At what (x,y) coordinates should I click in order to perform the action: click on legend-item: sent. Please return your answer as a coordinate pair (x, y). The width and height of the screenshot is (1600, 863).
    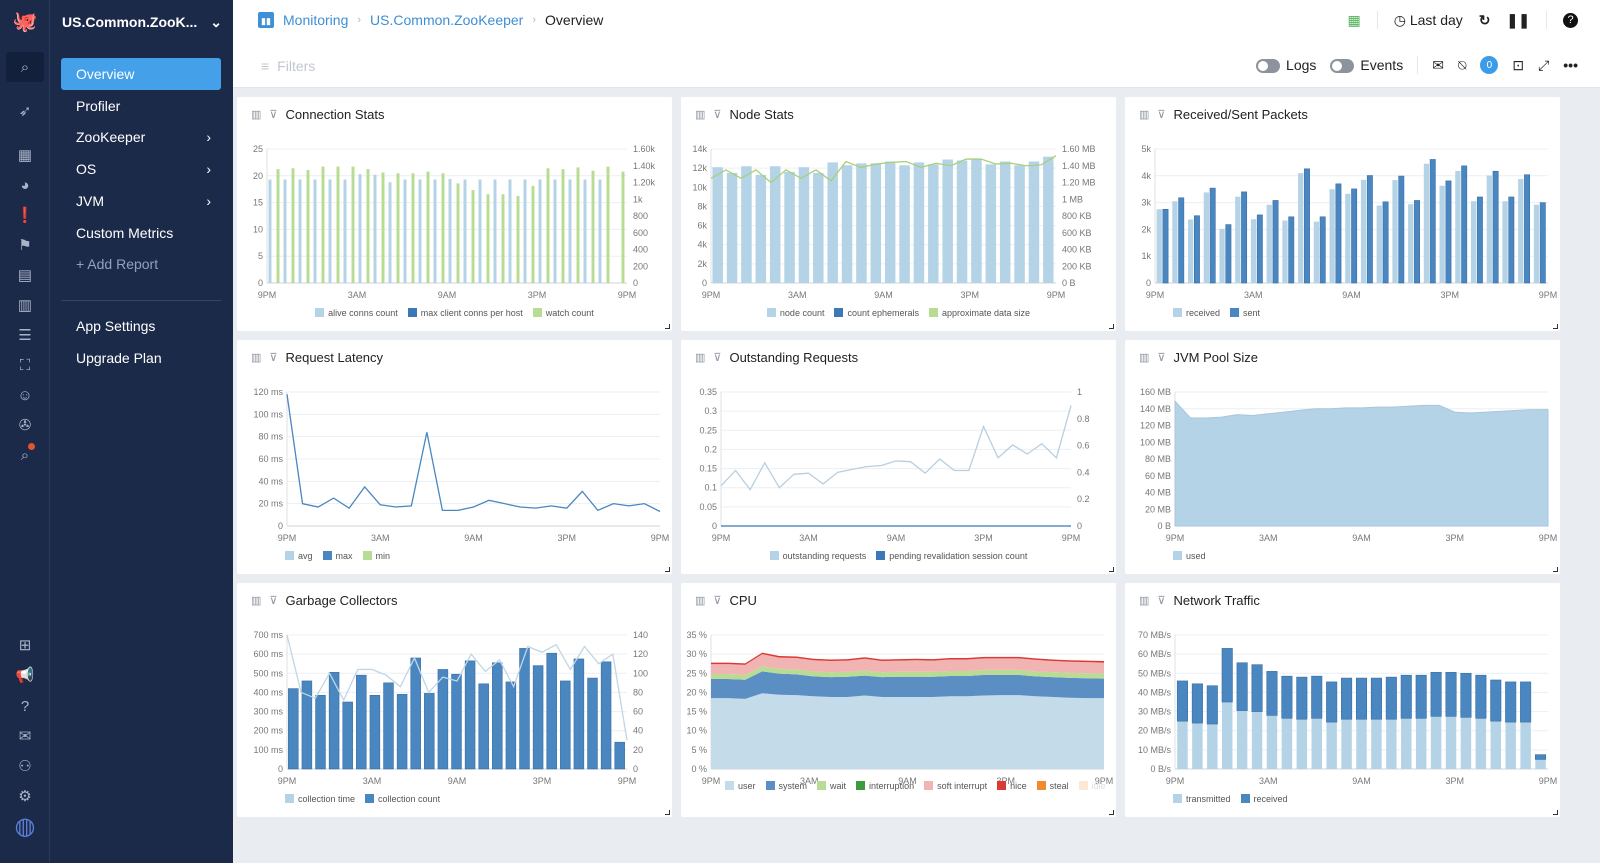
    Looking at the image, I should click on (1245, 313).